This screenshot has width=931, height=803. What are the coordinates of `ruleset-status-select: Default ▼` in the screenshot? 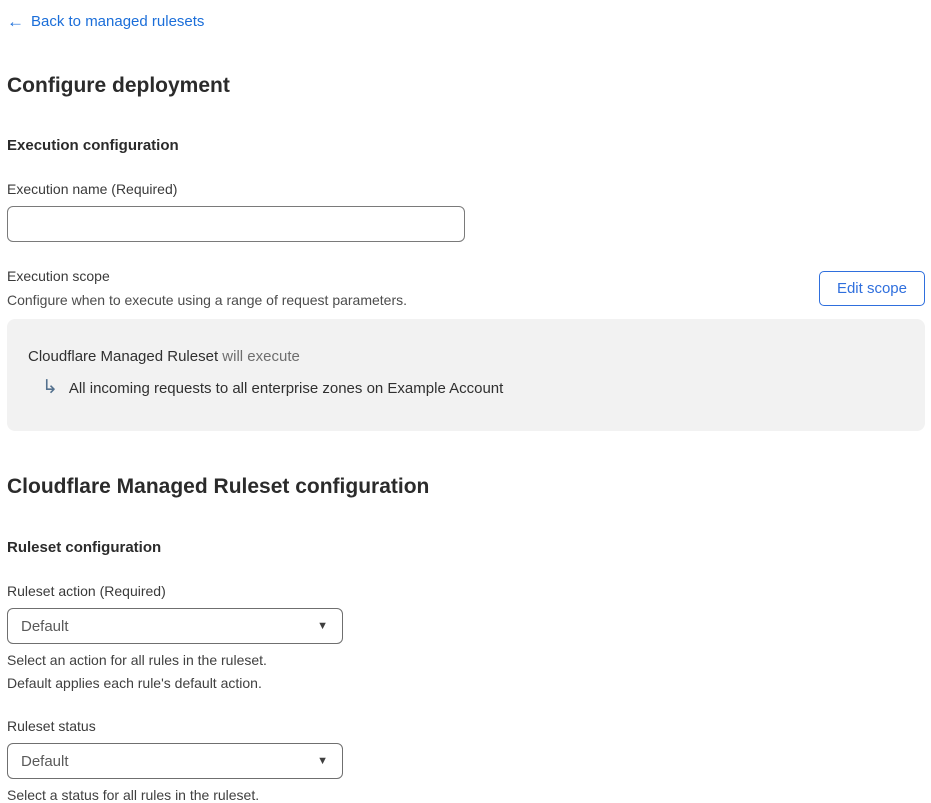 It's located at (175, 761).